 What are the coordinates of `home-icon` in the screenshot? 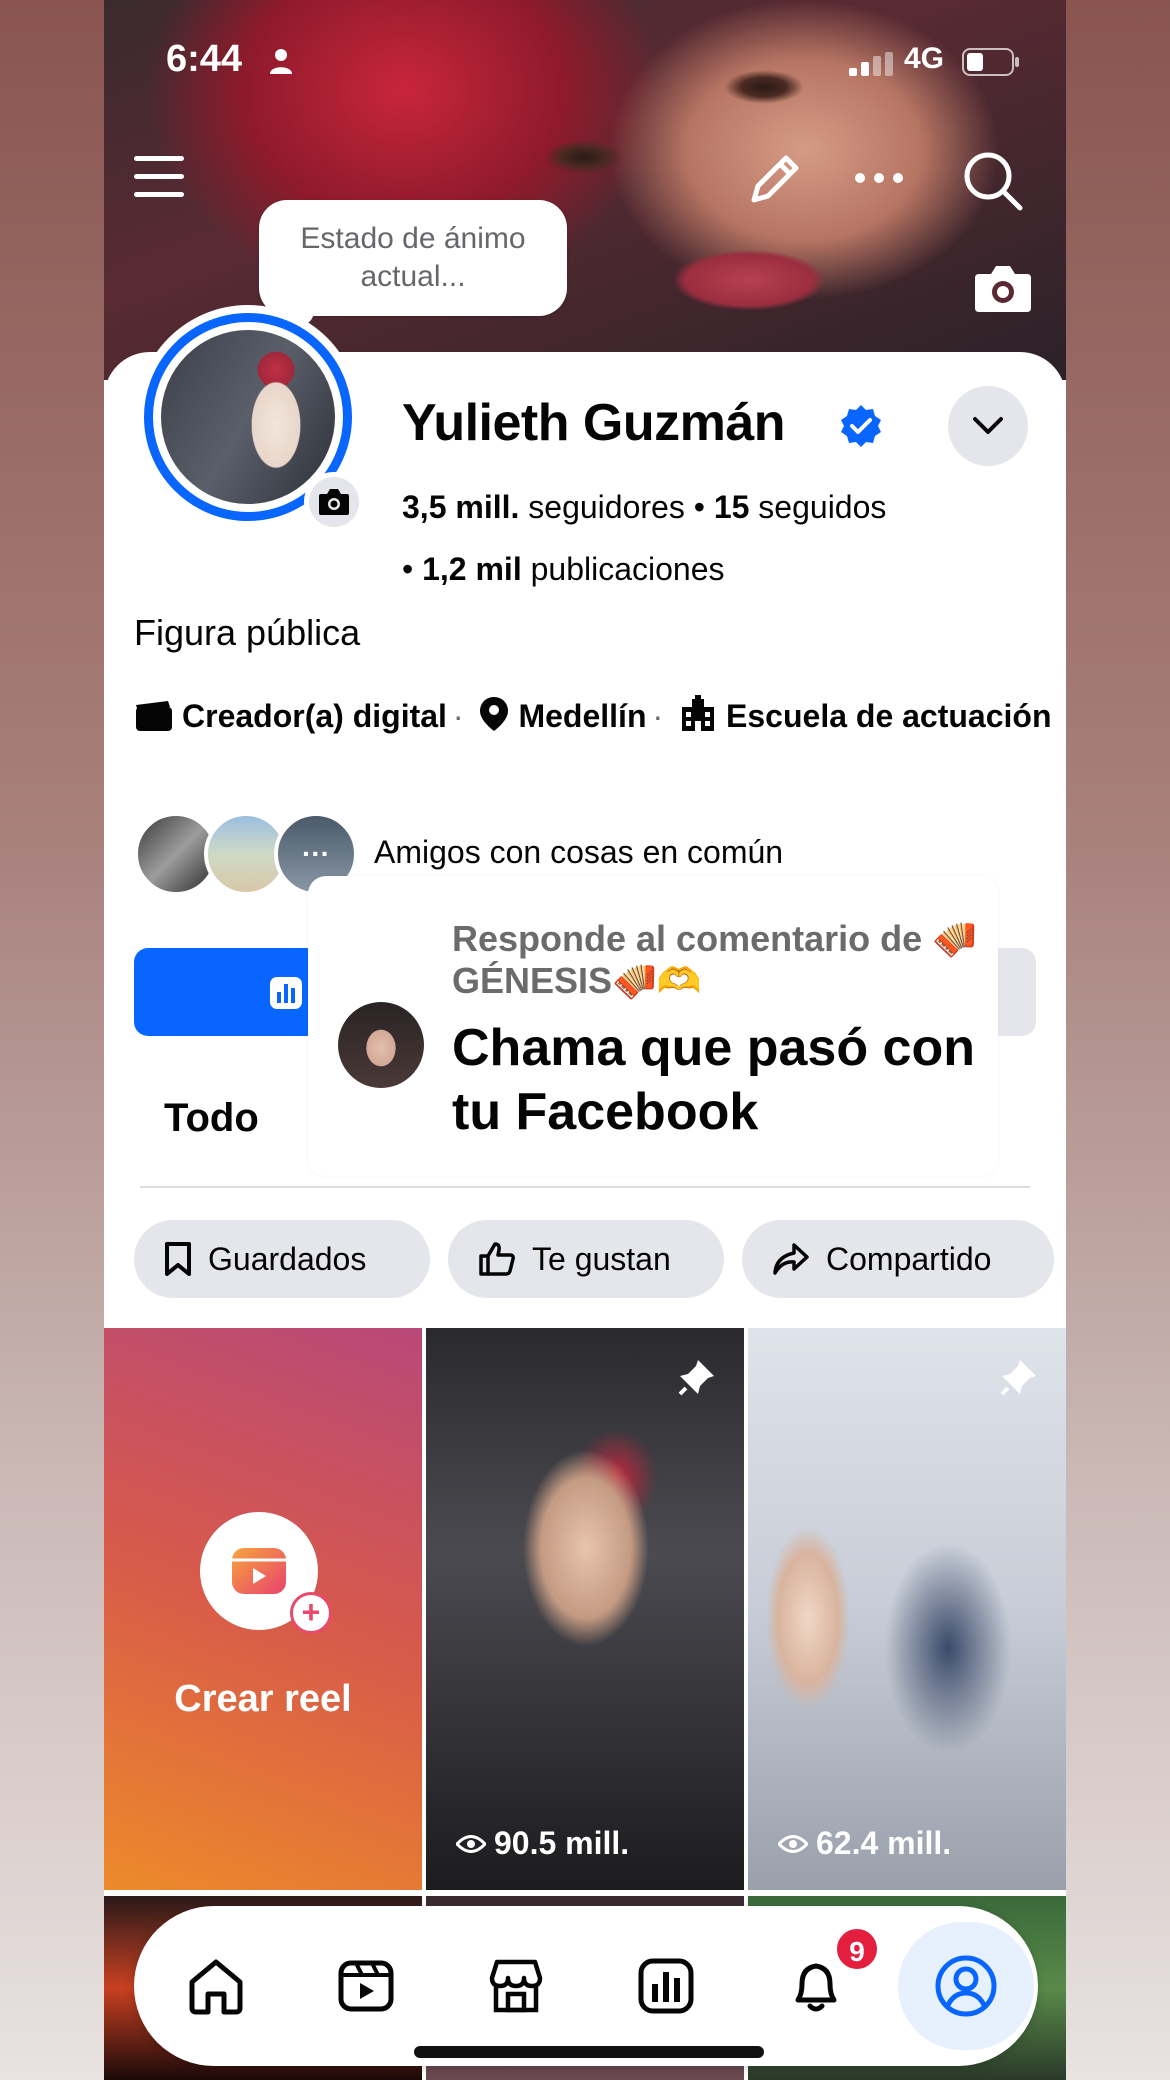 It's located at (216, 1987).